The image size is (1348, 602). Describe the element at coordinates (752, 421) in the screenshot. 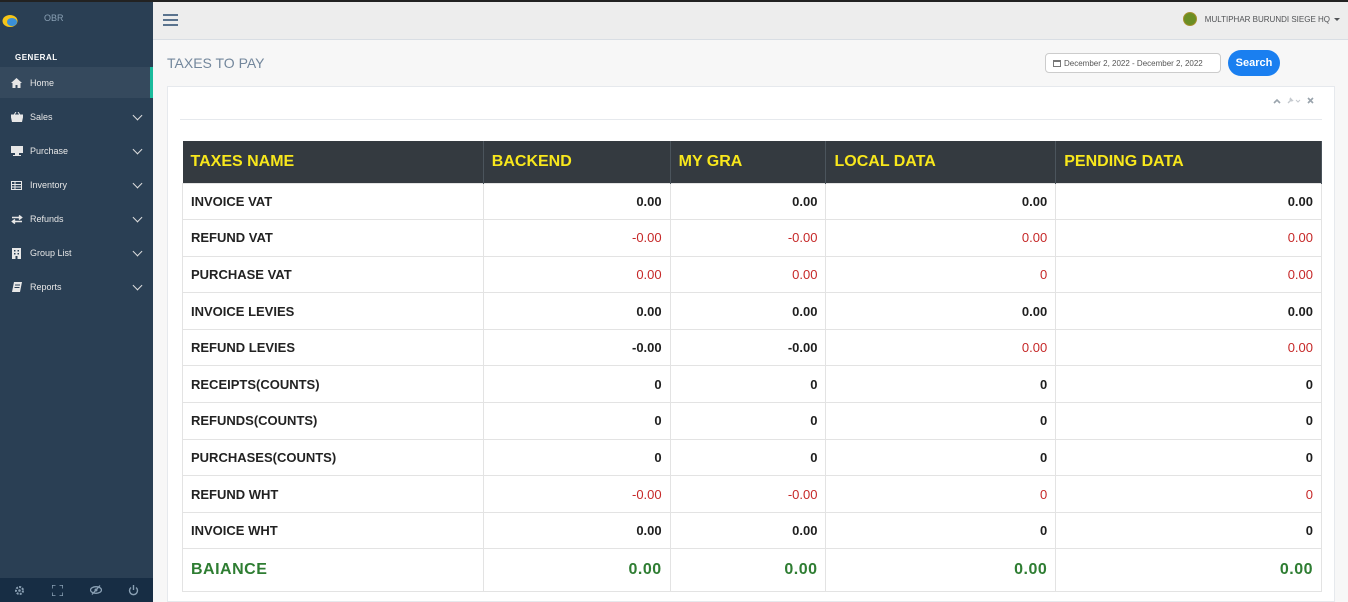

I see `table-row: REFUNDS(COUNTS) 0 0 0 0` at that location.